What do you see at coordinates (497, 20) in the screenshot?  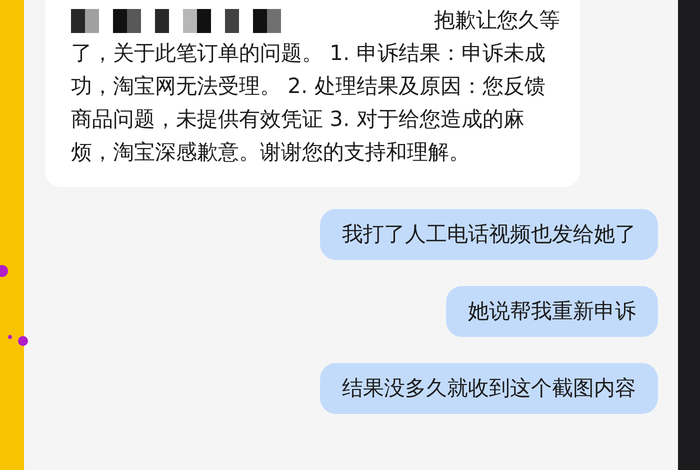 I see `message-text: 抱歉让您久等` at bounding box center [497, 20].